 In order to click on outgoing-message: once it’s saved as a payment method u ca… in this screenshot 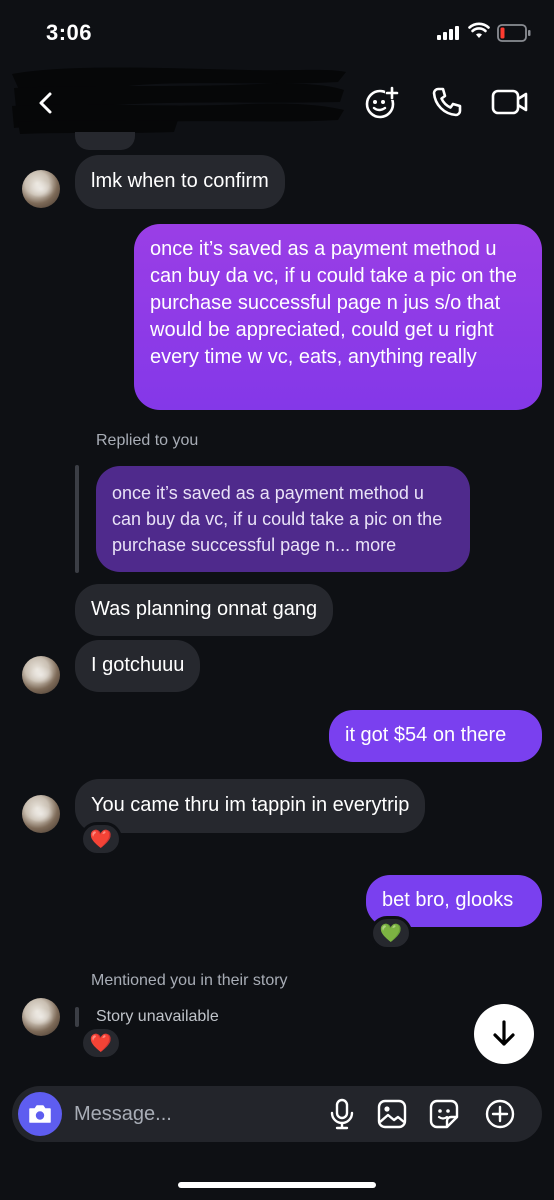, I will do `click(338, 317)`.